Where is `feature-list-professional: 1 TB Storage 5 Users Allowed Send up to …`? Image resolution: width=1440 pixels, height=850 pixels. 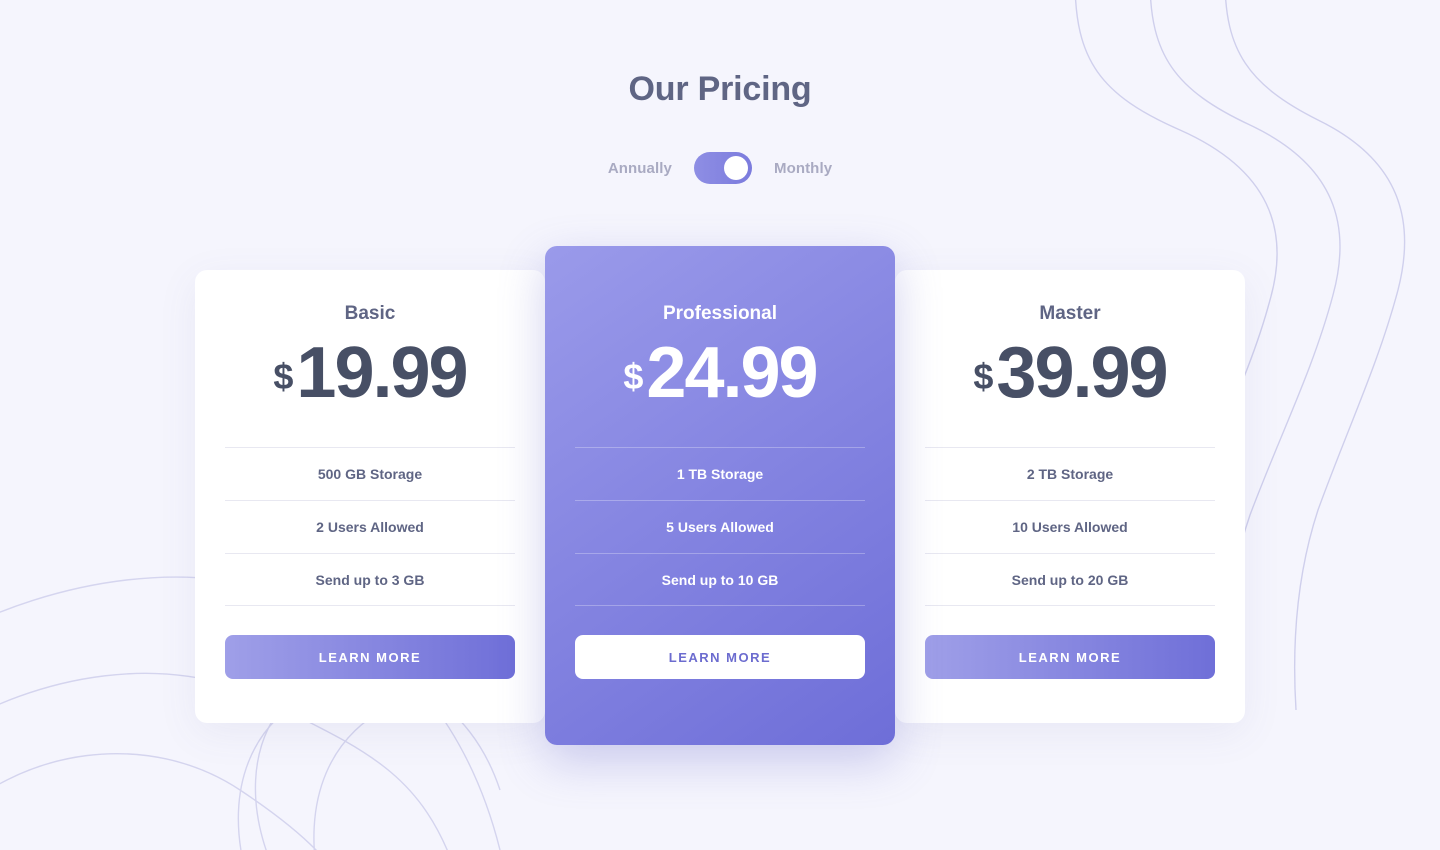
feature-list-professional: 1 TB Storage 5 Users Allowed Send up to … is located at coordinates (720, 526).